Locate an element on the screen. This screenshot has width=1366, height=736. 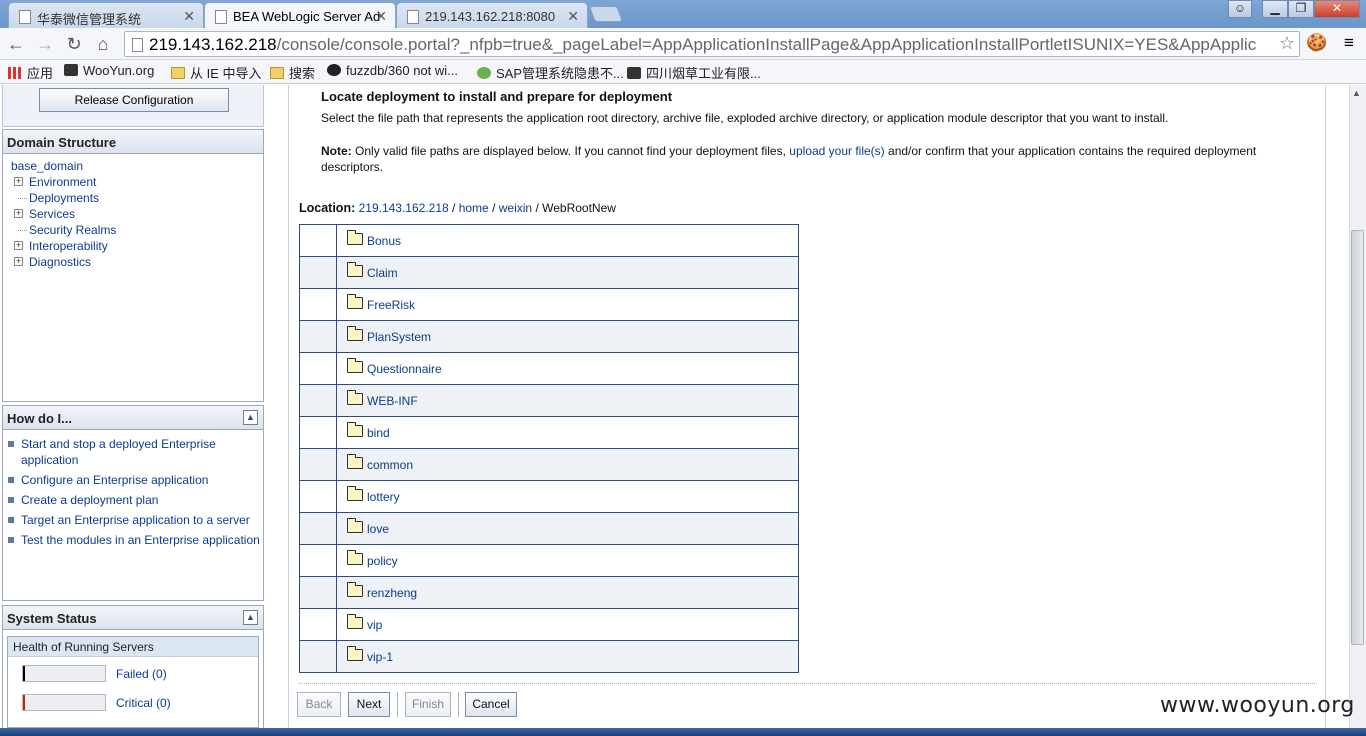
back-button: Back is located at coordinates (319, 704).